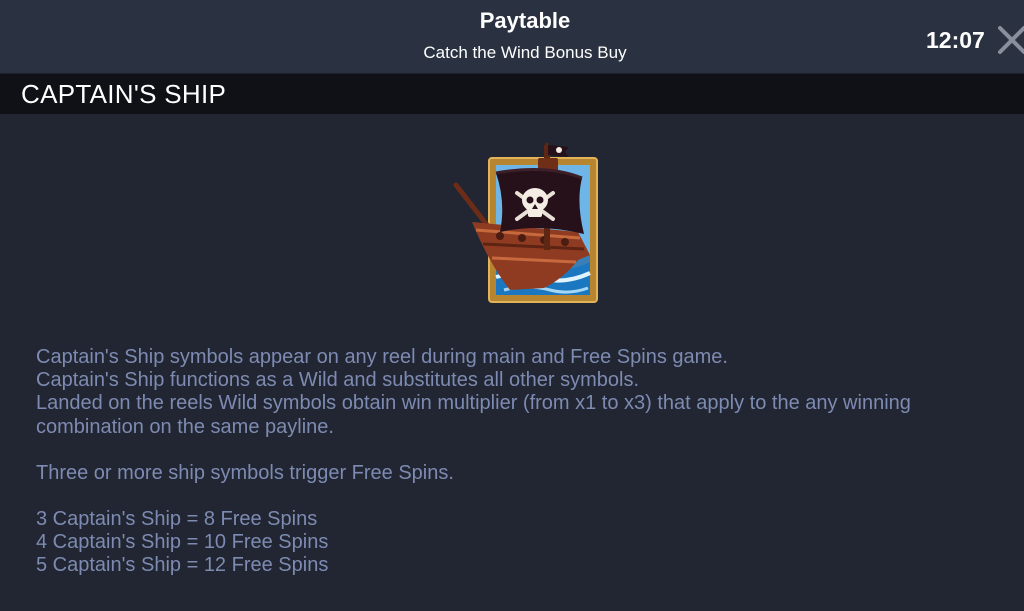 This screenshot has height=611, width=1024. What do you see at coordinates (525, 20) in the screenshot?
I see `page-title: Paytable` at bounding box center [525, 20].